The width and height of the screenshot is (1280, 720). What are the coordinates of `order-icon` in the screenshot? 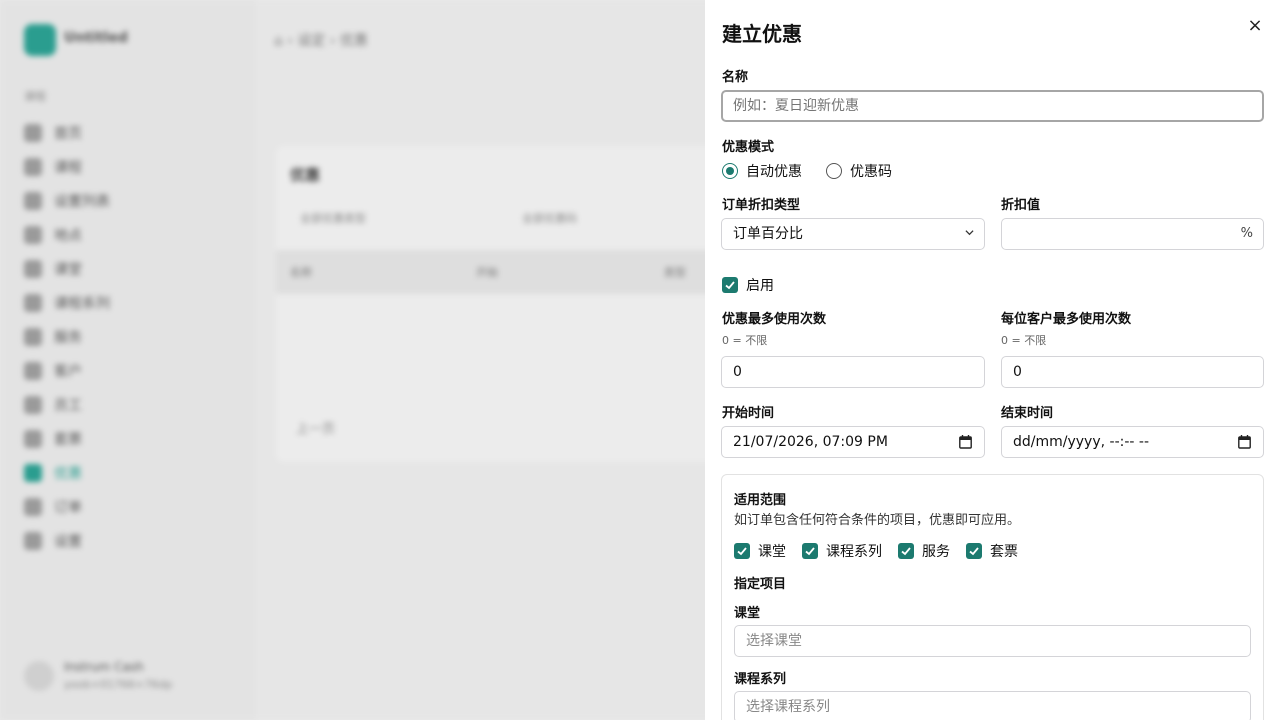 It's located at (33, 507).